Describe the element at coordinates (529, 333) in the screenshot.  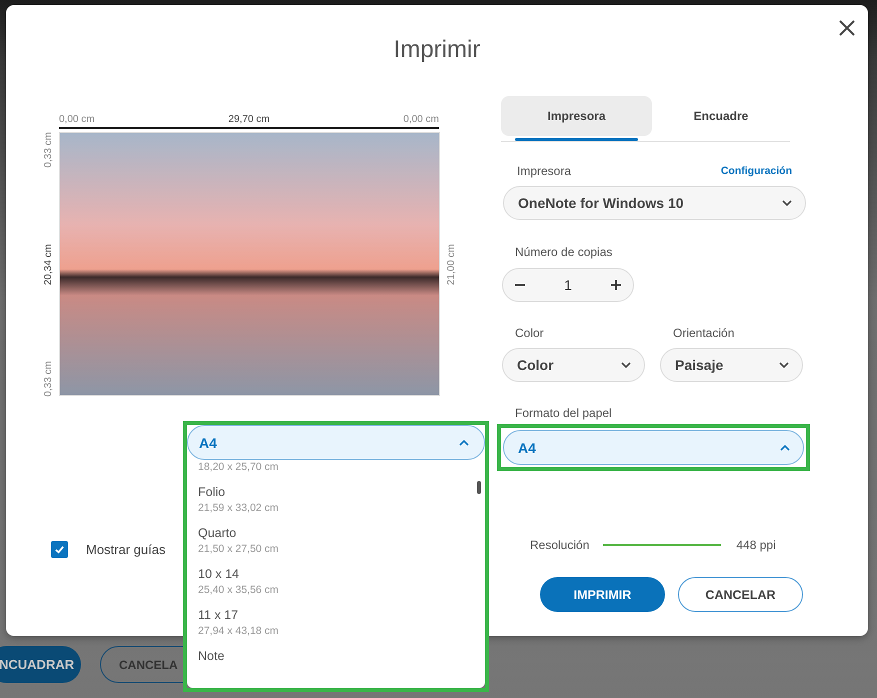
I see `field-label: Color` at that location.